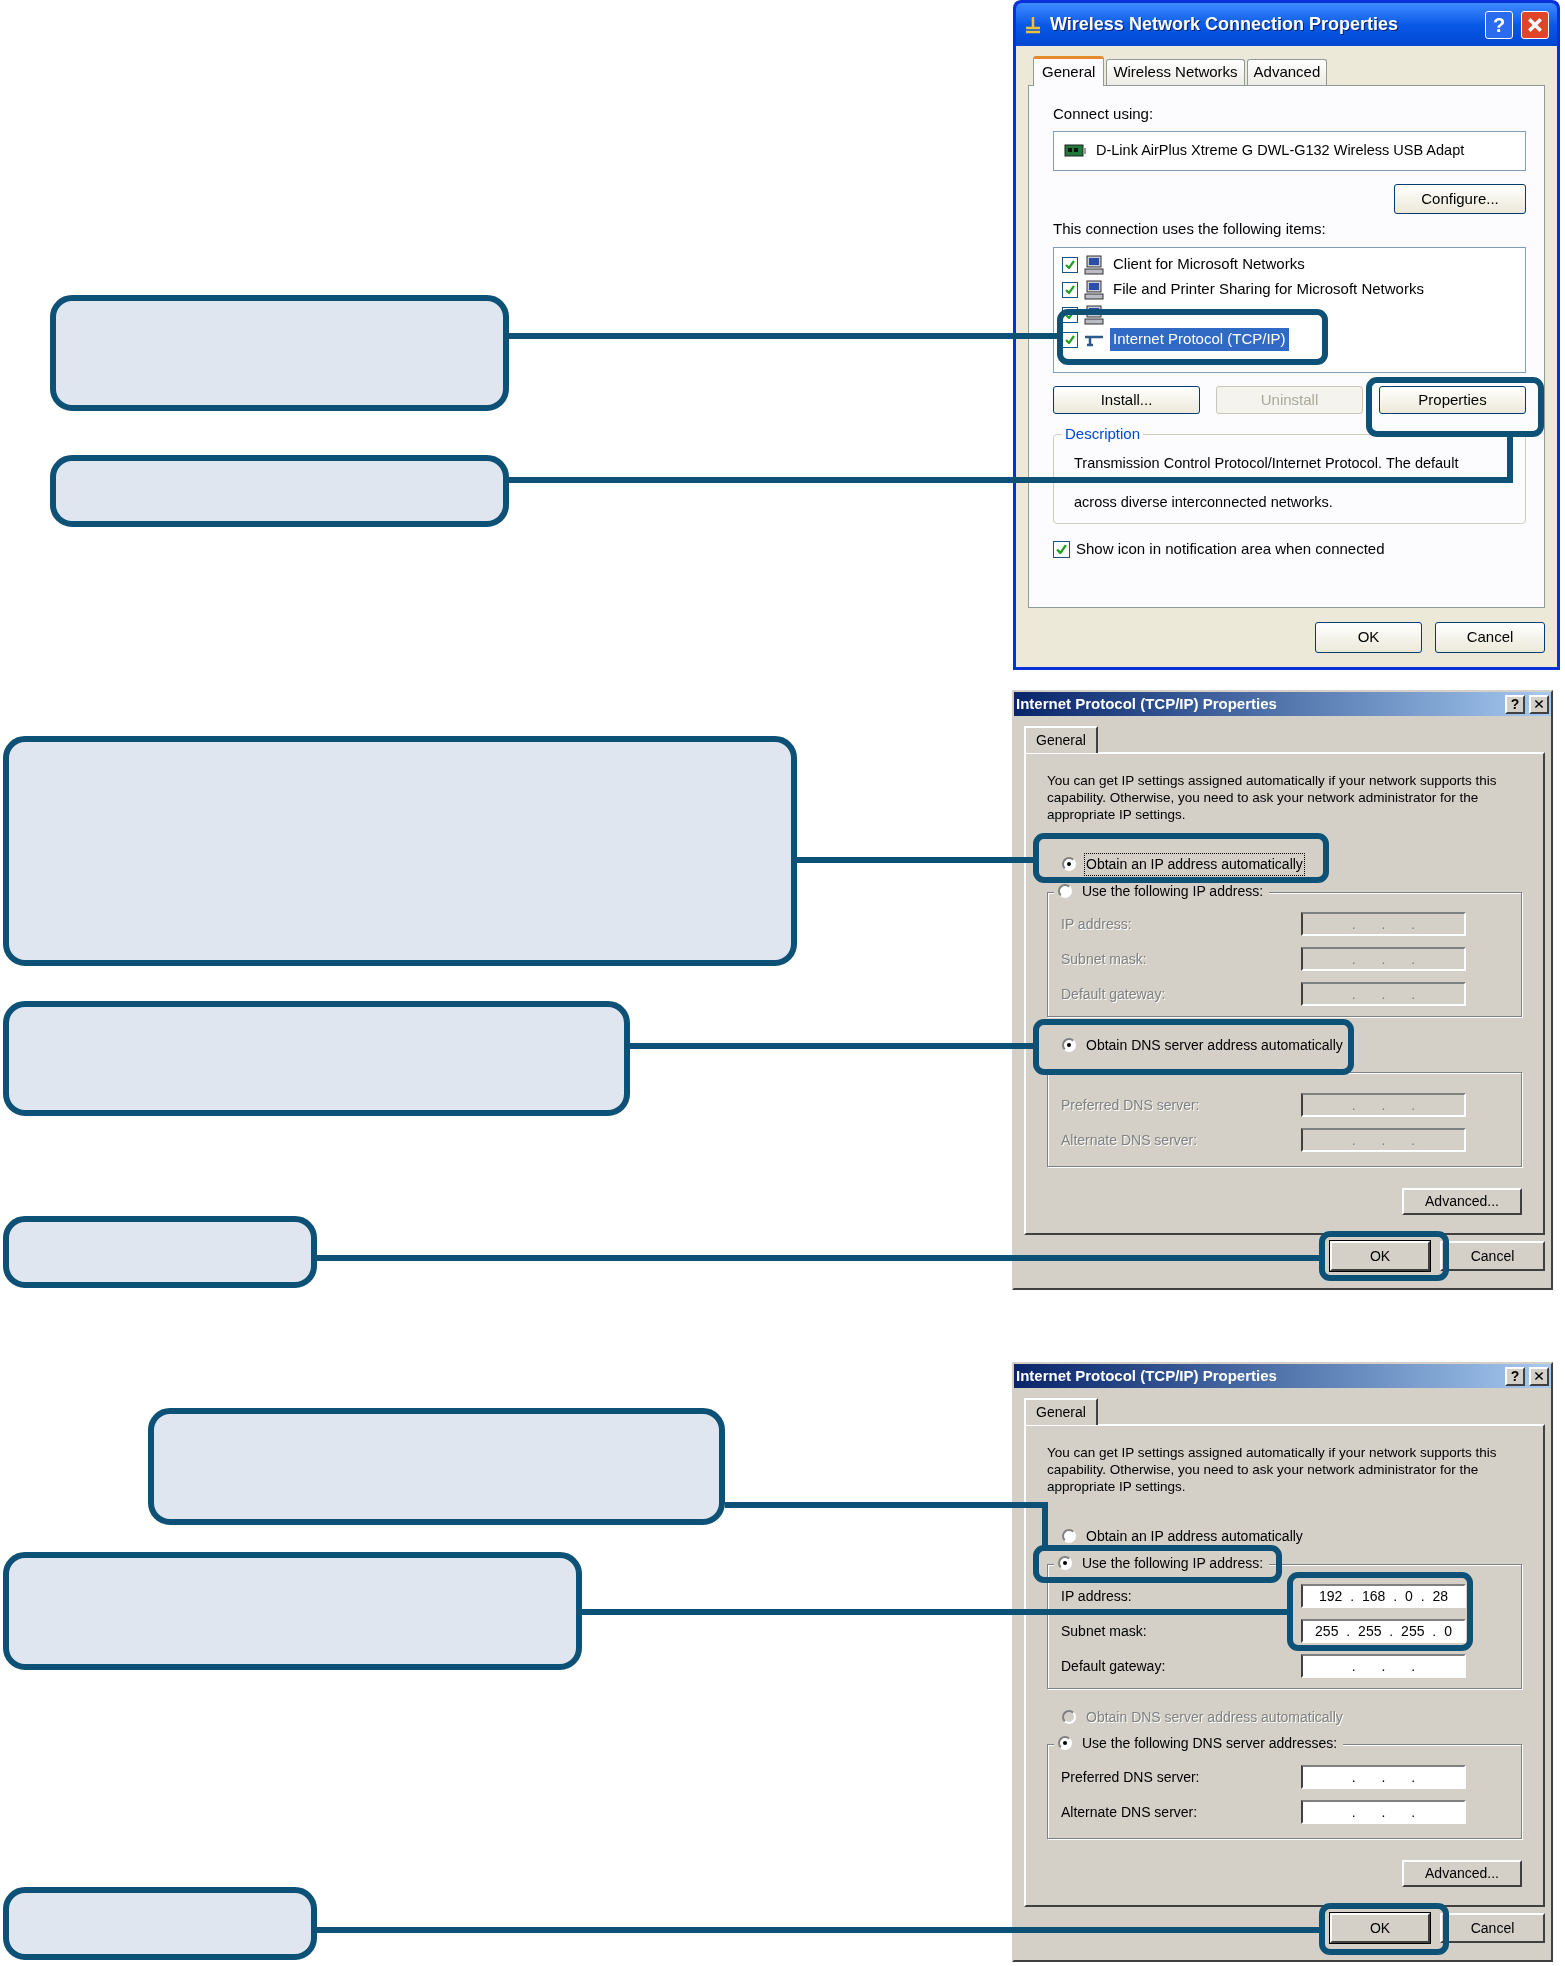 This screenshot has width=1565, height=1966. I want to click on ip-address-field: 255 . 255 . 255 . 0, so click(1383, 1631).